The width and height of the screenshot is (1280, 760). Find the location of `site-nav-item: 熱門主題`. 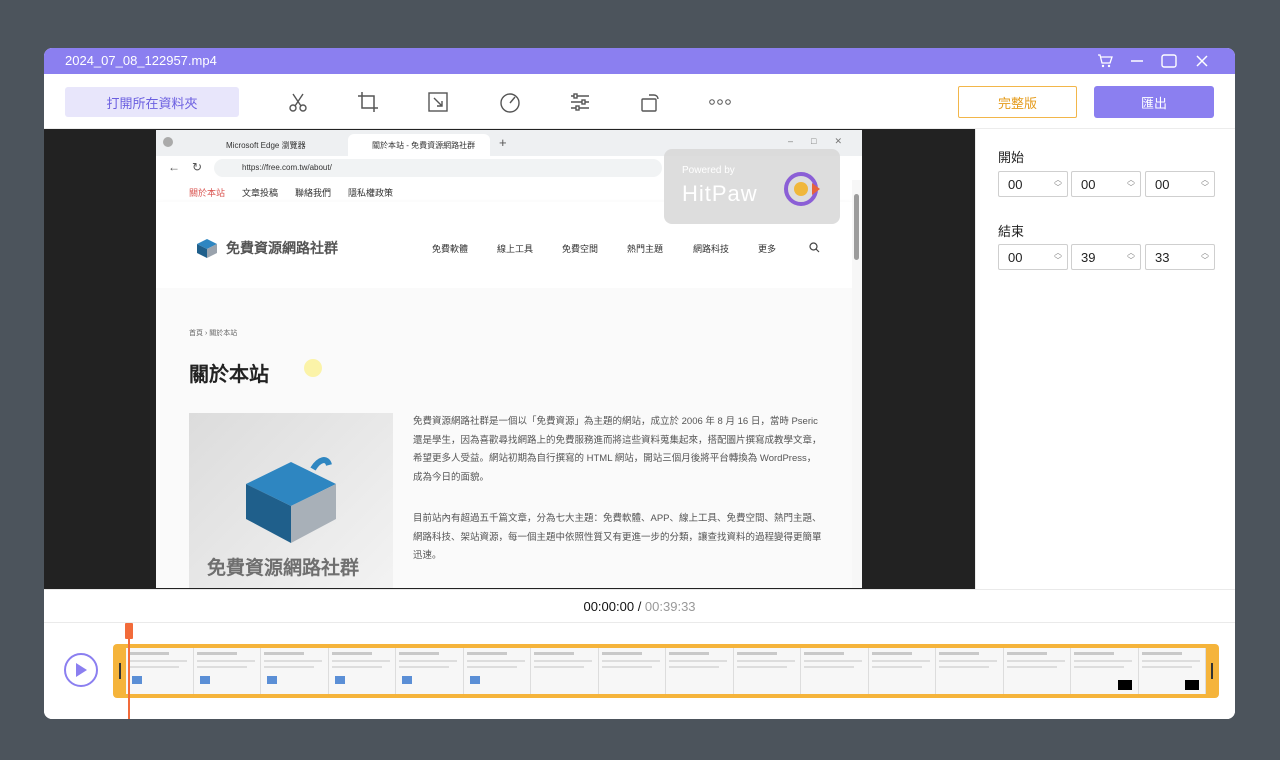

site-nav-item: 熱門主題 is located at coordinates (645, 249).